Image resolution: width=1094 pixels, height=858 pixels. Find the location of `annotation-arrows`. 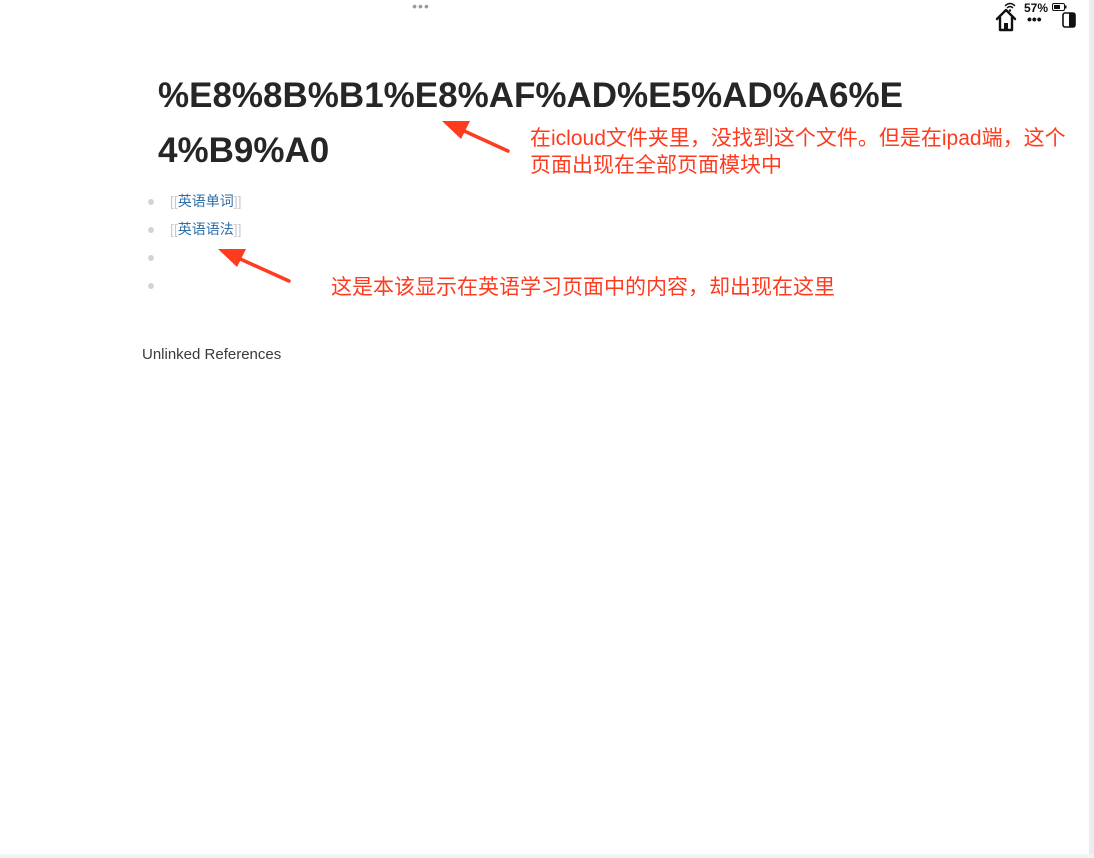

annotation-arrows is located at coordinates (364, 202).